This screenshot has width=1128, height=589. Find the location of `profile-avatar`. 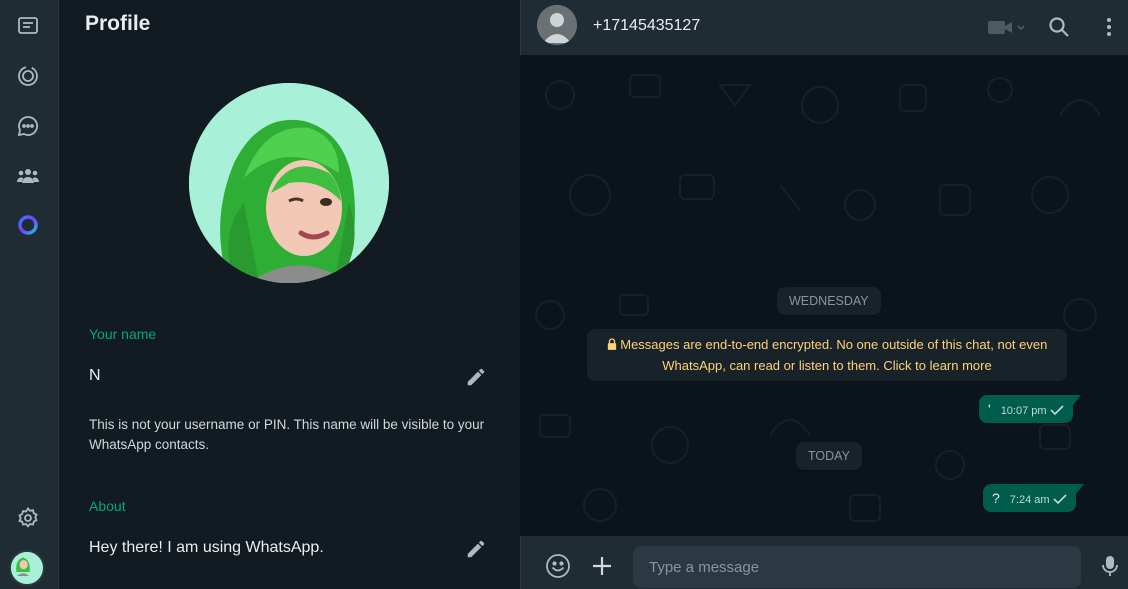

profile-avatar is located at coordinates (289, 183).